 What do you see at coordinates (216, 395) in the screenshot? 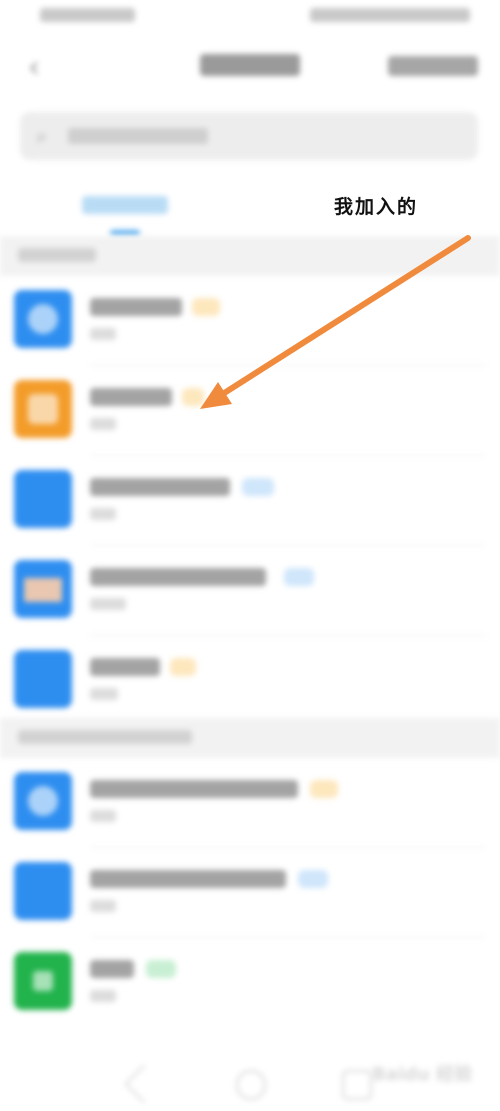
I see `arrow-head` at bounding box center [216, 395].